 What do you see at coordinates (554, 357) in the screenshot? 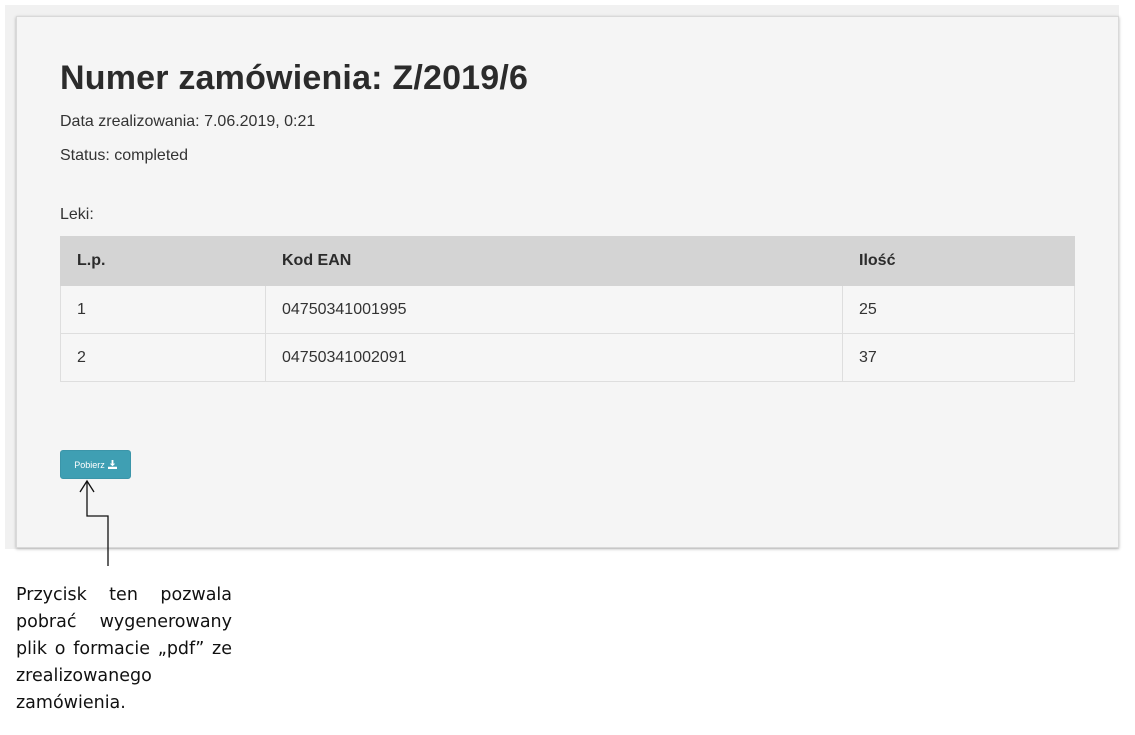
I see `cell-ean: 04750341002091` at bounding box center [554, 357].